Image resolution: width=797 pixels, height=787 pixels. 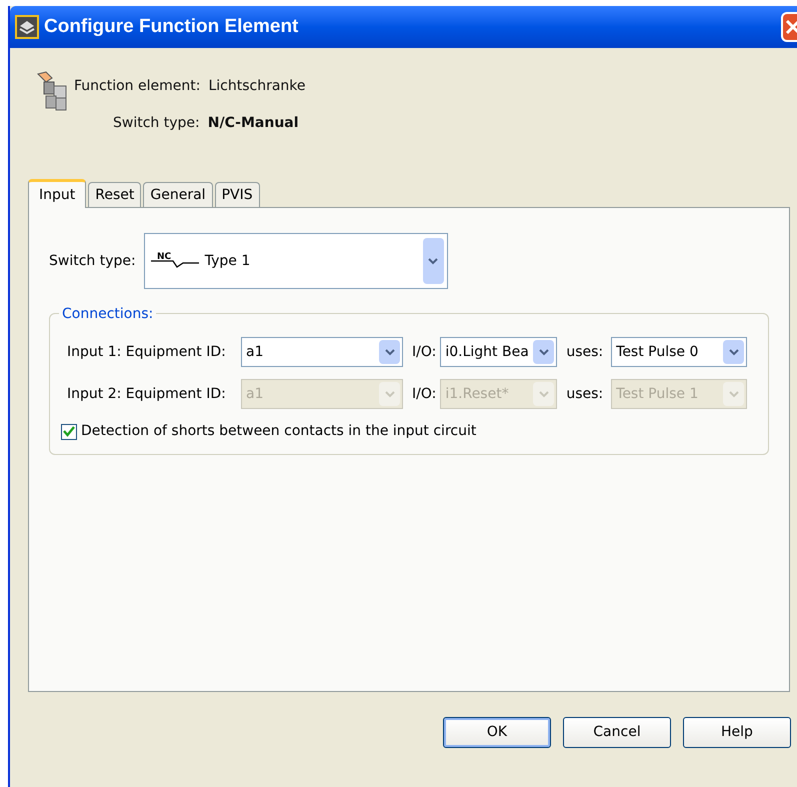 I want to click on dropdown-value: i0.Light Bea, so click(x=487, y=352).